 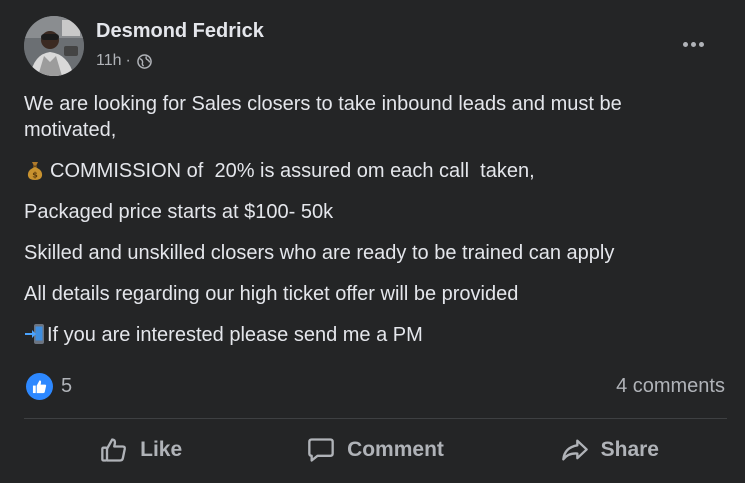 What do you see at coordinates (144, 61) in the screenshot?
I see `globe-icon` at bounding box center [144, 61].